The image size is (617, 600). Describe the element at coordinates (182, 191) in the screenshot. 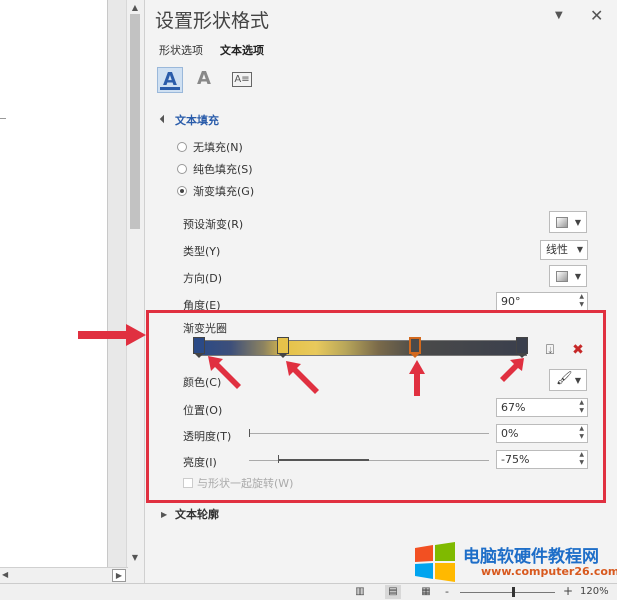

I see `radio-circle-checked` at that location.